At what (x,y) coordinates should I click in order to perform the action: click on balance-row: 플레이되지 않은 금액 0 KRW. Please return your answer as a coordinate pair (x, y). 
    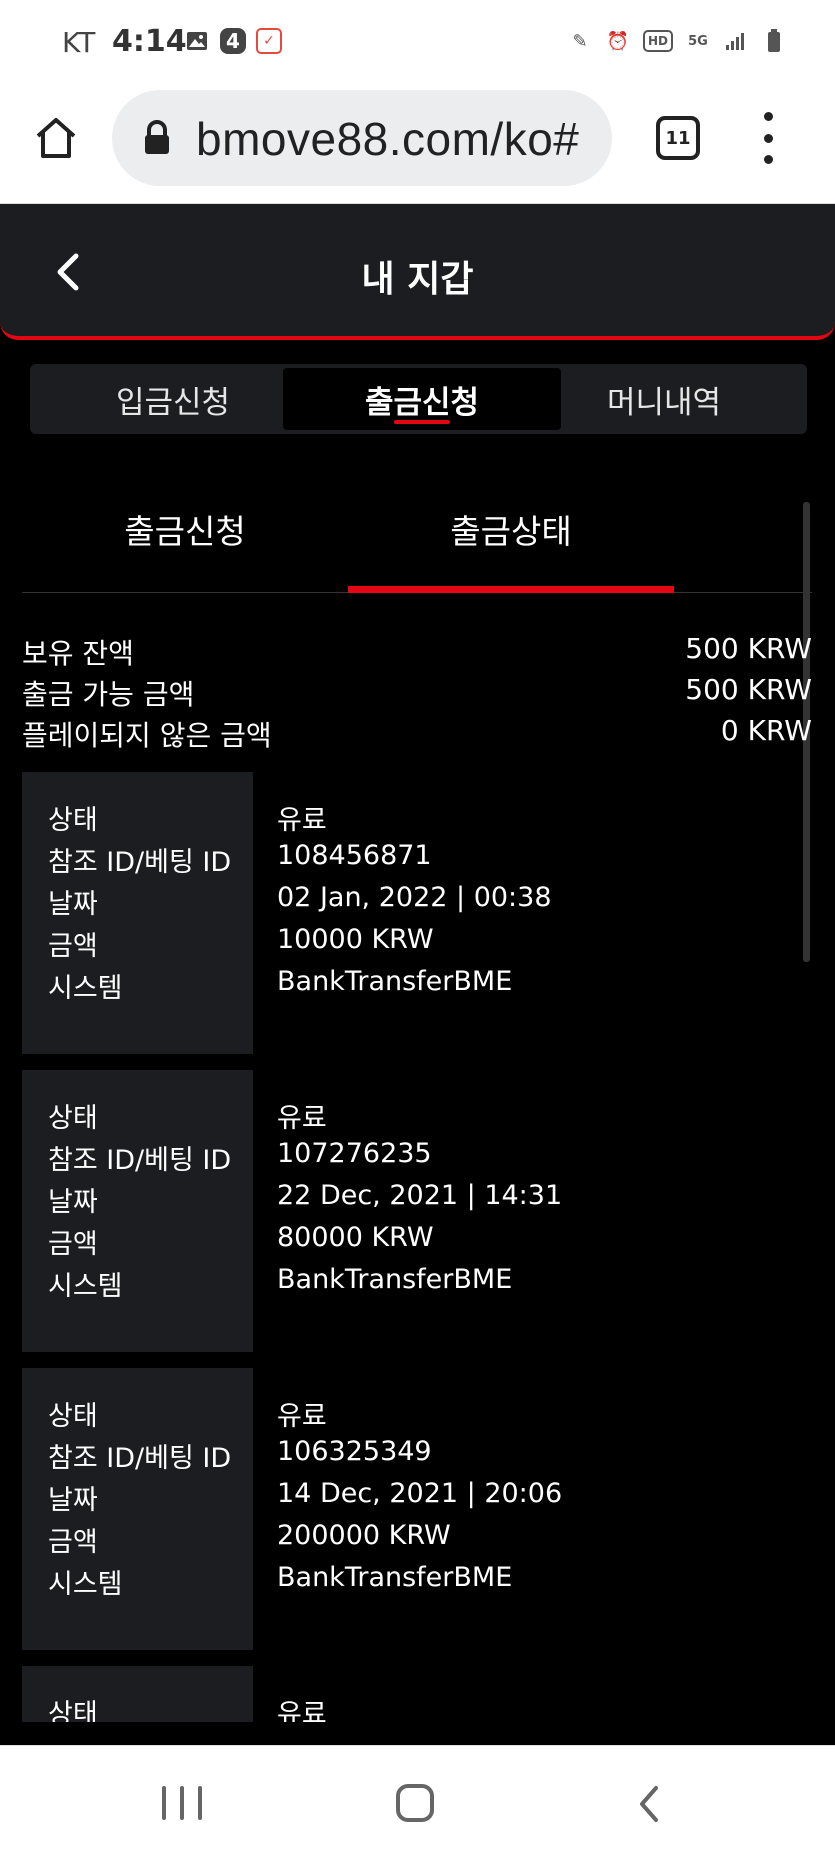
    Looking at the image, I should click on (417, 734).